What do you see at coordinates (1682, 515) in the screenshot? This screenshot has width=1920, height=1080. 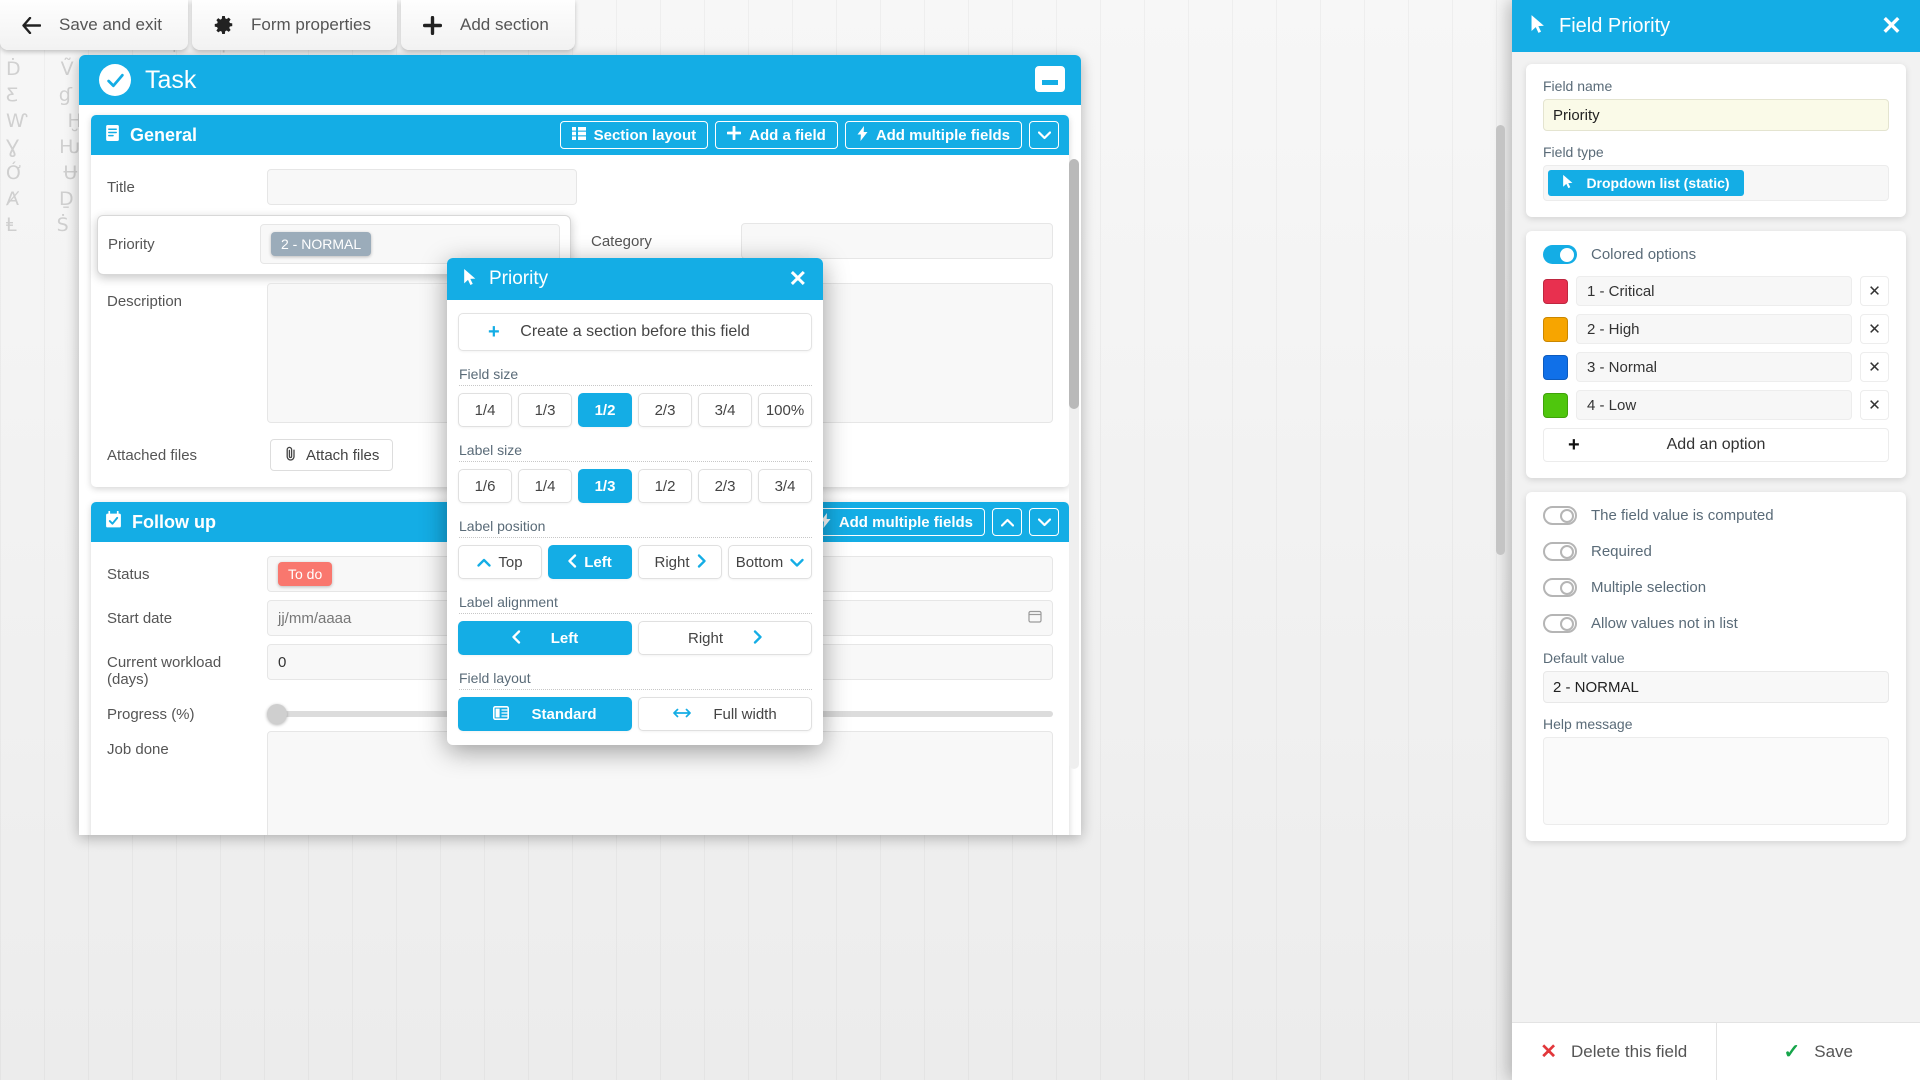 I see `field-value-computed-label: The field value is computed` at bounding box center [1682, 515].